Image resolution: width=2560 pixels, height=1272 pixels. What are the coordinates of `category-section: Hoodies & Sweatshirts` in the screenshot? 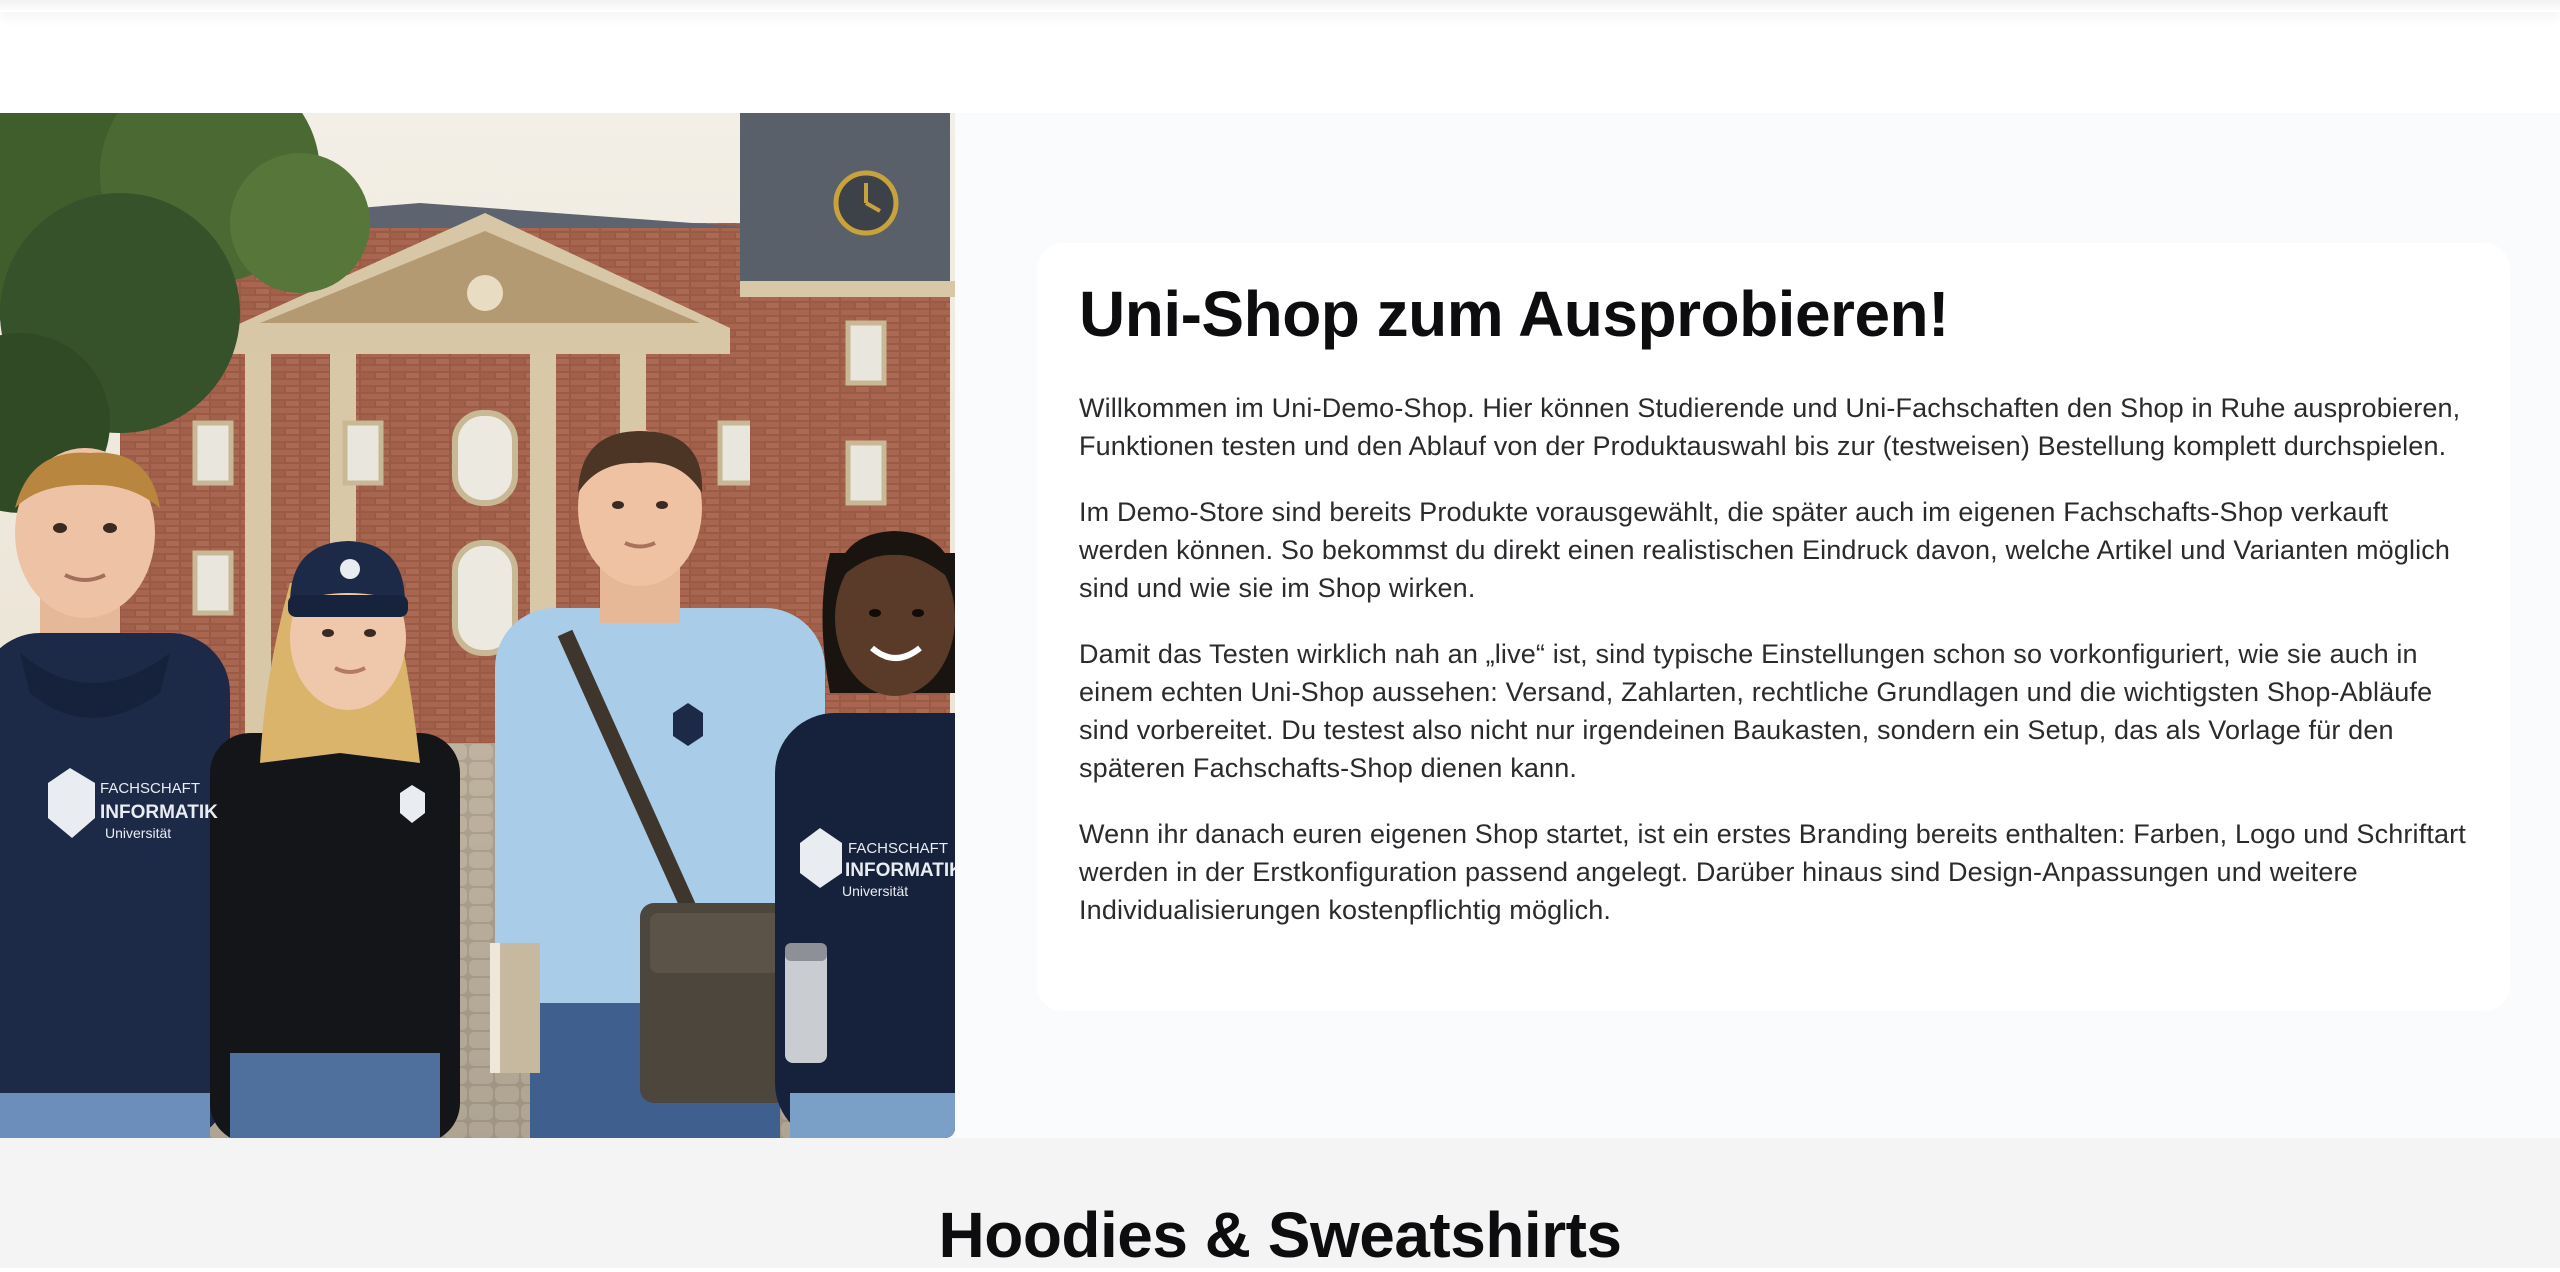 It's located at (1280, 1204).